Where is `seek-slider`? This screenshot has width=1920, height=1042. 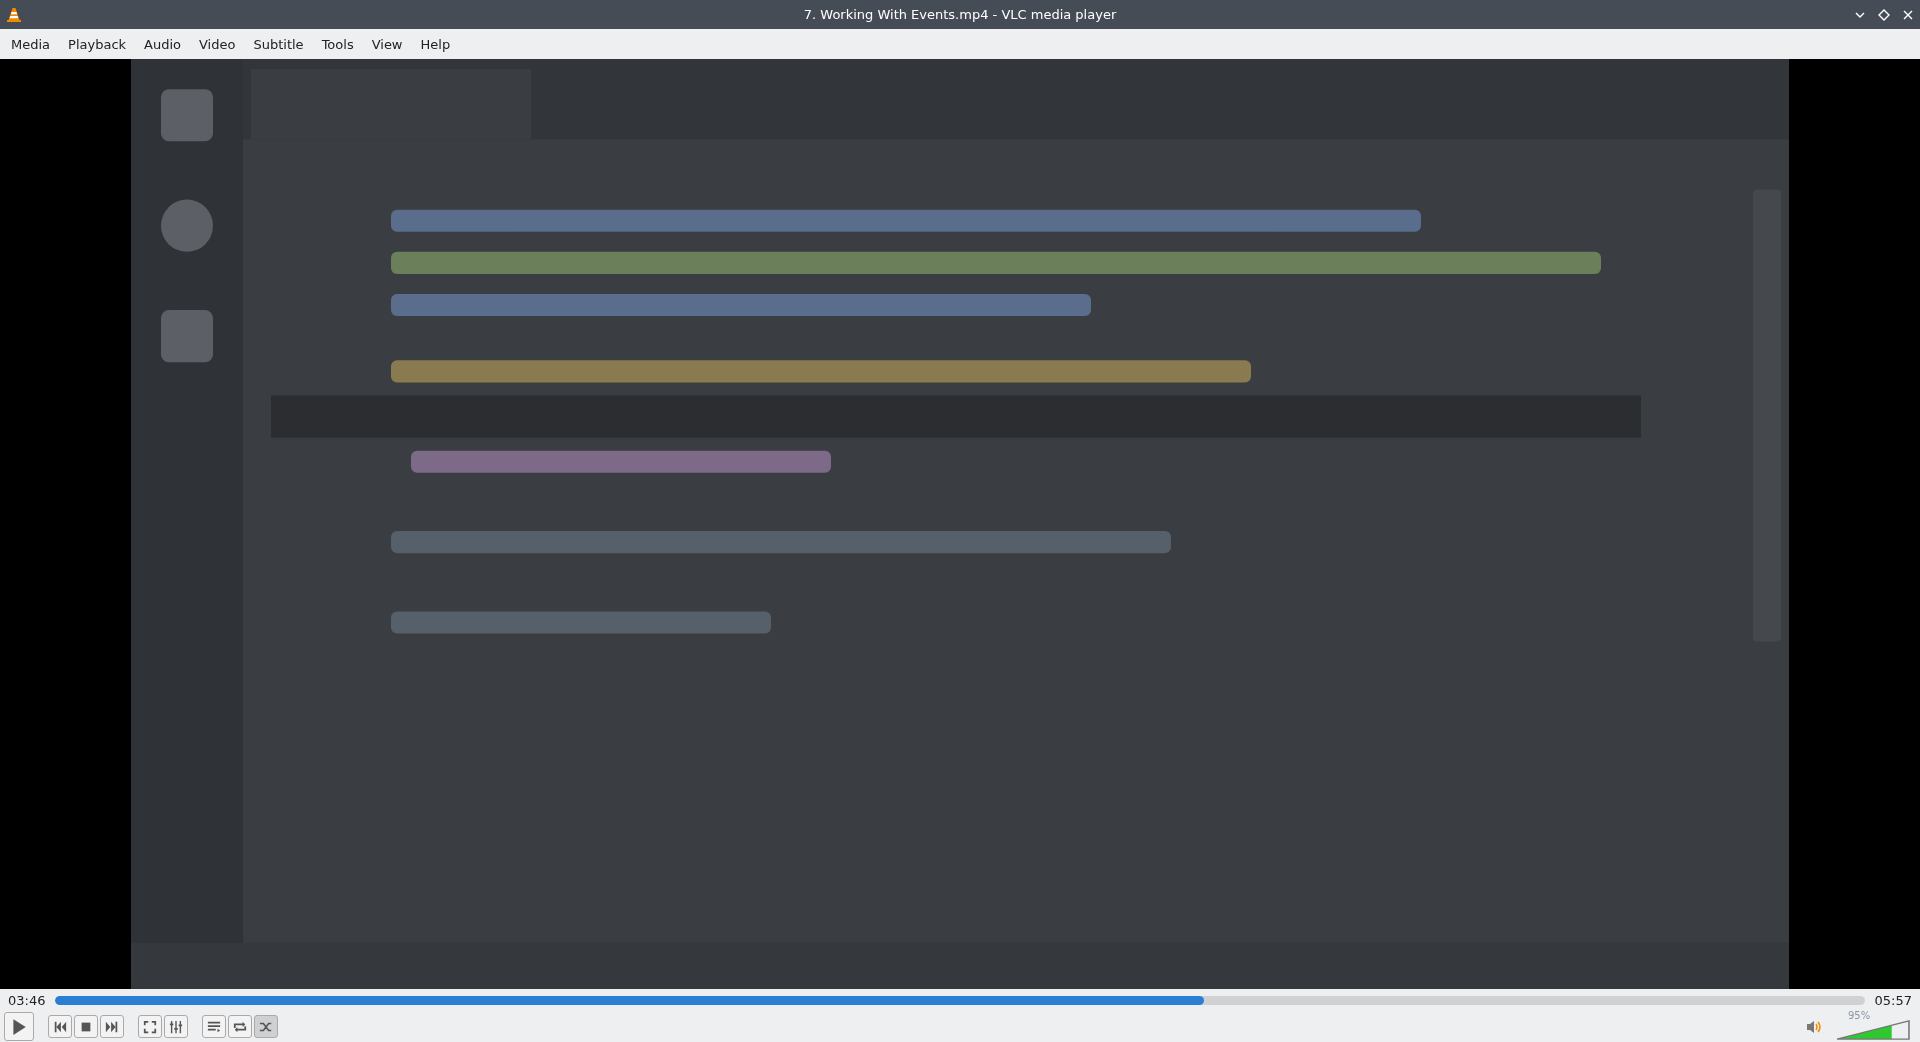
seek-slider is located at coordinates (960, 1000).